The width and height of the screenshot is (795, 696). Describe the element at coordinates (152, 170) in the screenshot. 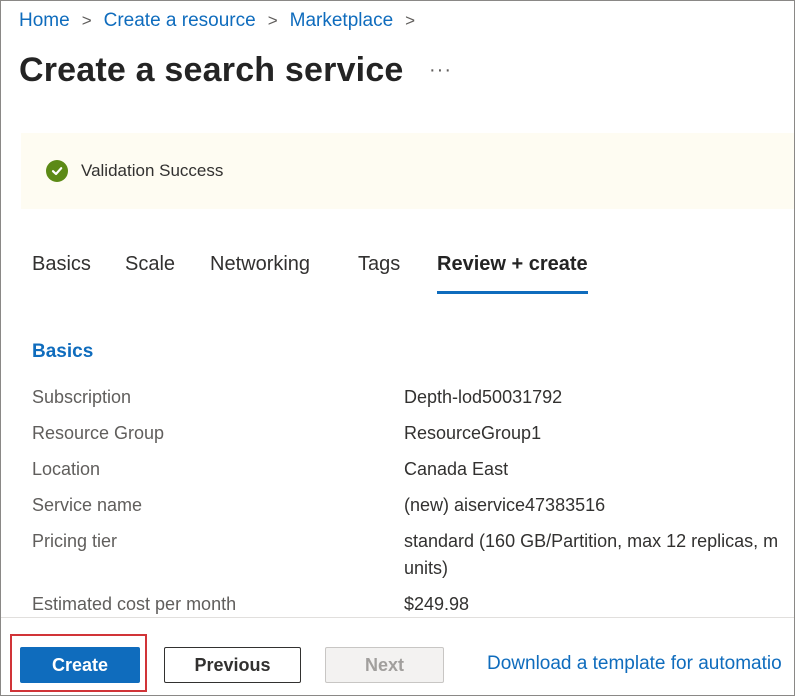

I see `validation-status-text: Validation Success` at that location.